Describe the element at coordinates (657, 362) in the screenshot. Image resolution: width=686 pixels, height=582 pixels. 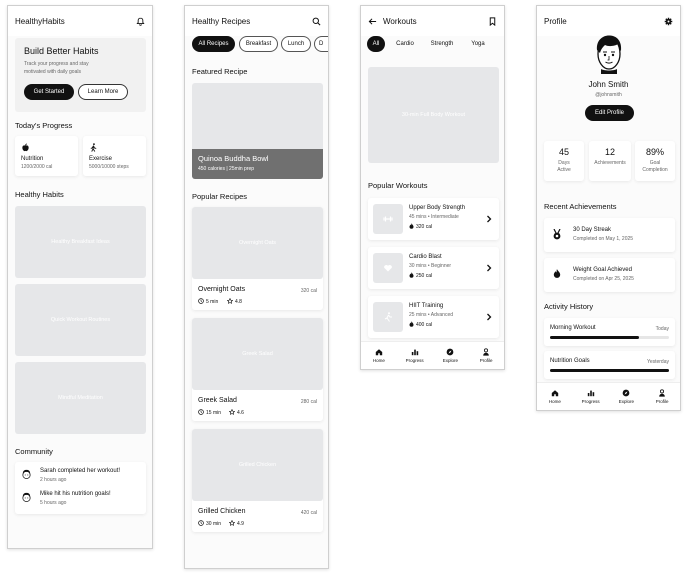
I see `activity-when: Yesterday` at that location.